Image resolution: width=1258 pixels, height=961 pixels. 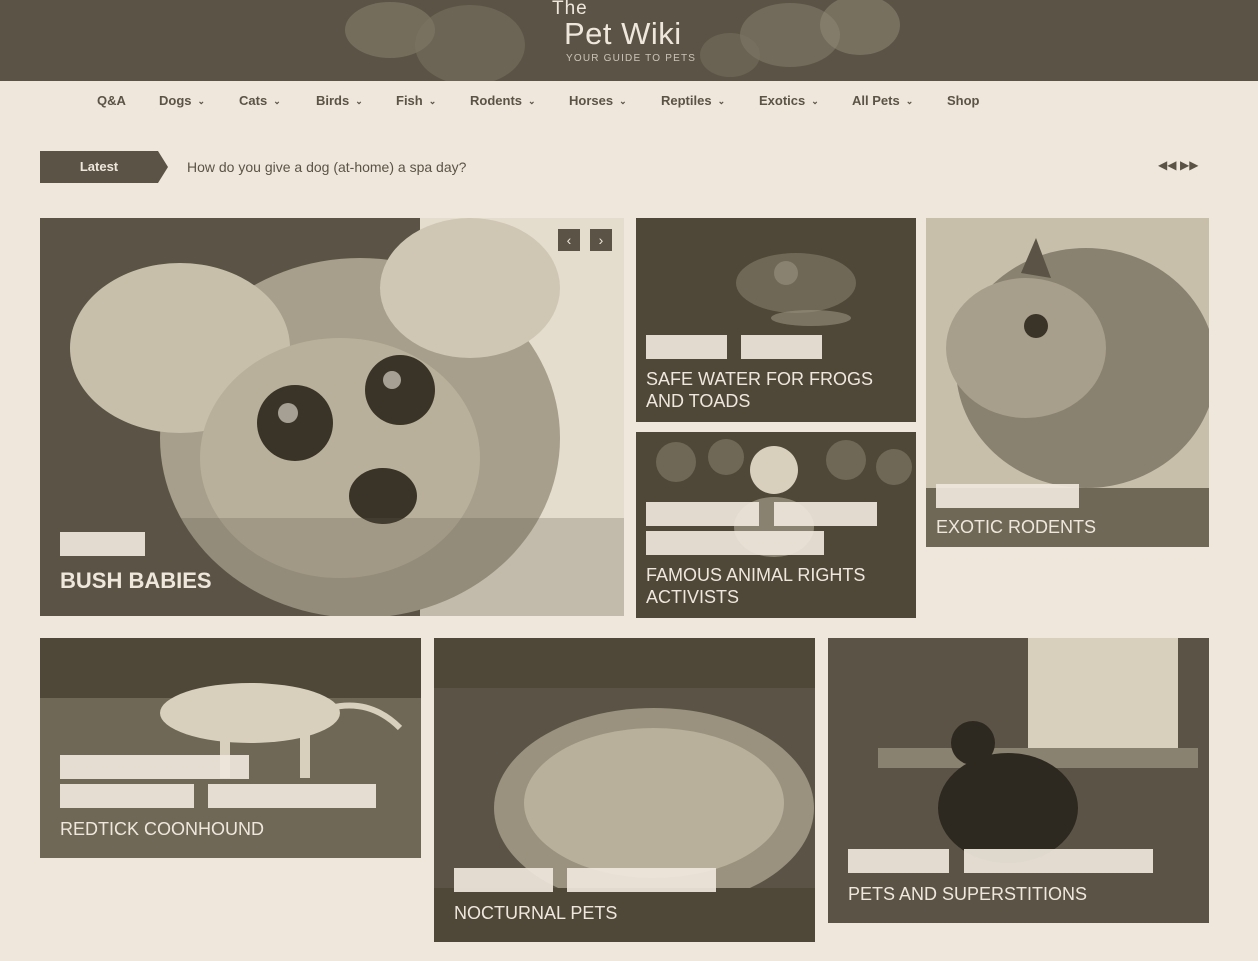 I want to click on nav-item-all-pets: All Pets ⌄, so click(x=882, y=100).